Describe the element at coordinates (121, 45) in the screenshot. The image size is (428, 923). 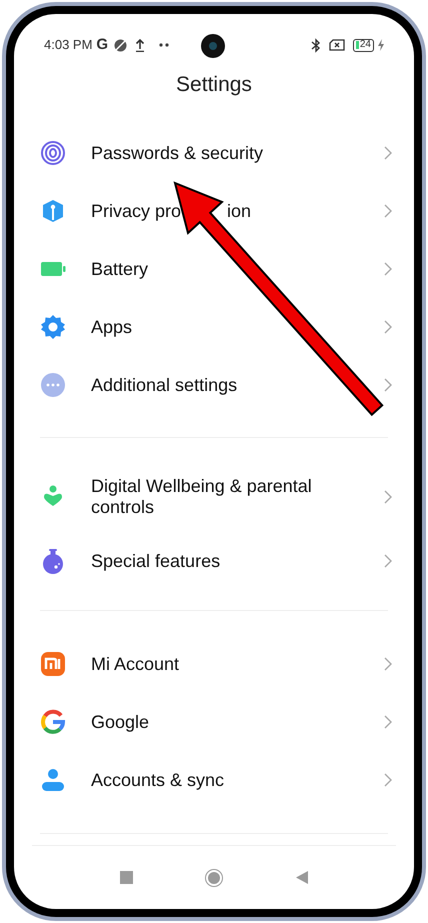
I see `circle-slash-icon` at that location.